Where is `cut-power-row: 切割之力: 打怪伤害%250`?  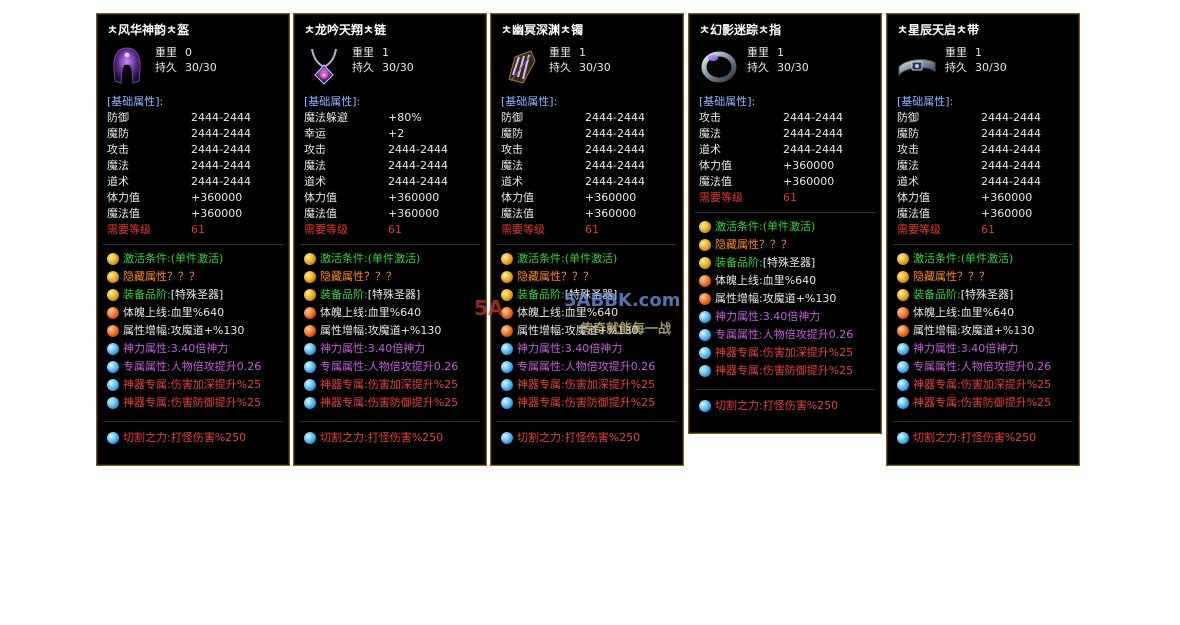
cut-power-row: 切割之力: 打怪伤害%250 is located at coordinates (193, 438).